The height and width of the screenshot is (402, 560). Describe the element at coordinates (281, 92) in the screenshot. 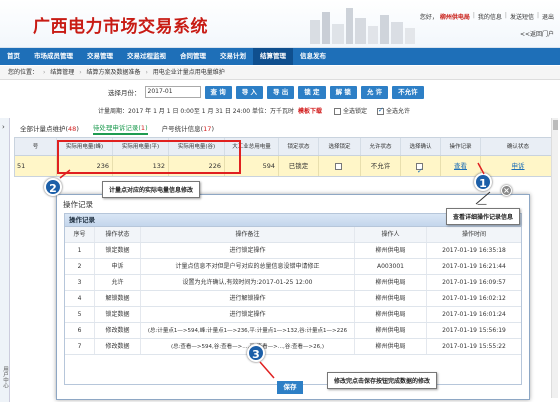

I see `export-button: 导 出` at that location.